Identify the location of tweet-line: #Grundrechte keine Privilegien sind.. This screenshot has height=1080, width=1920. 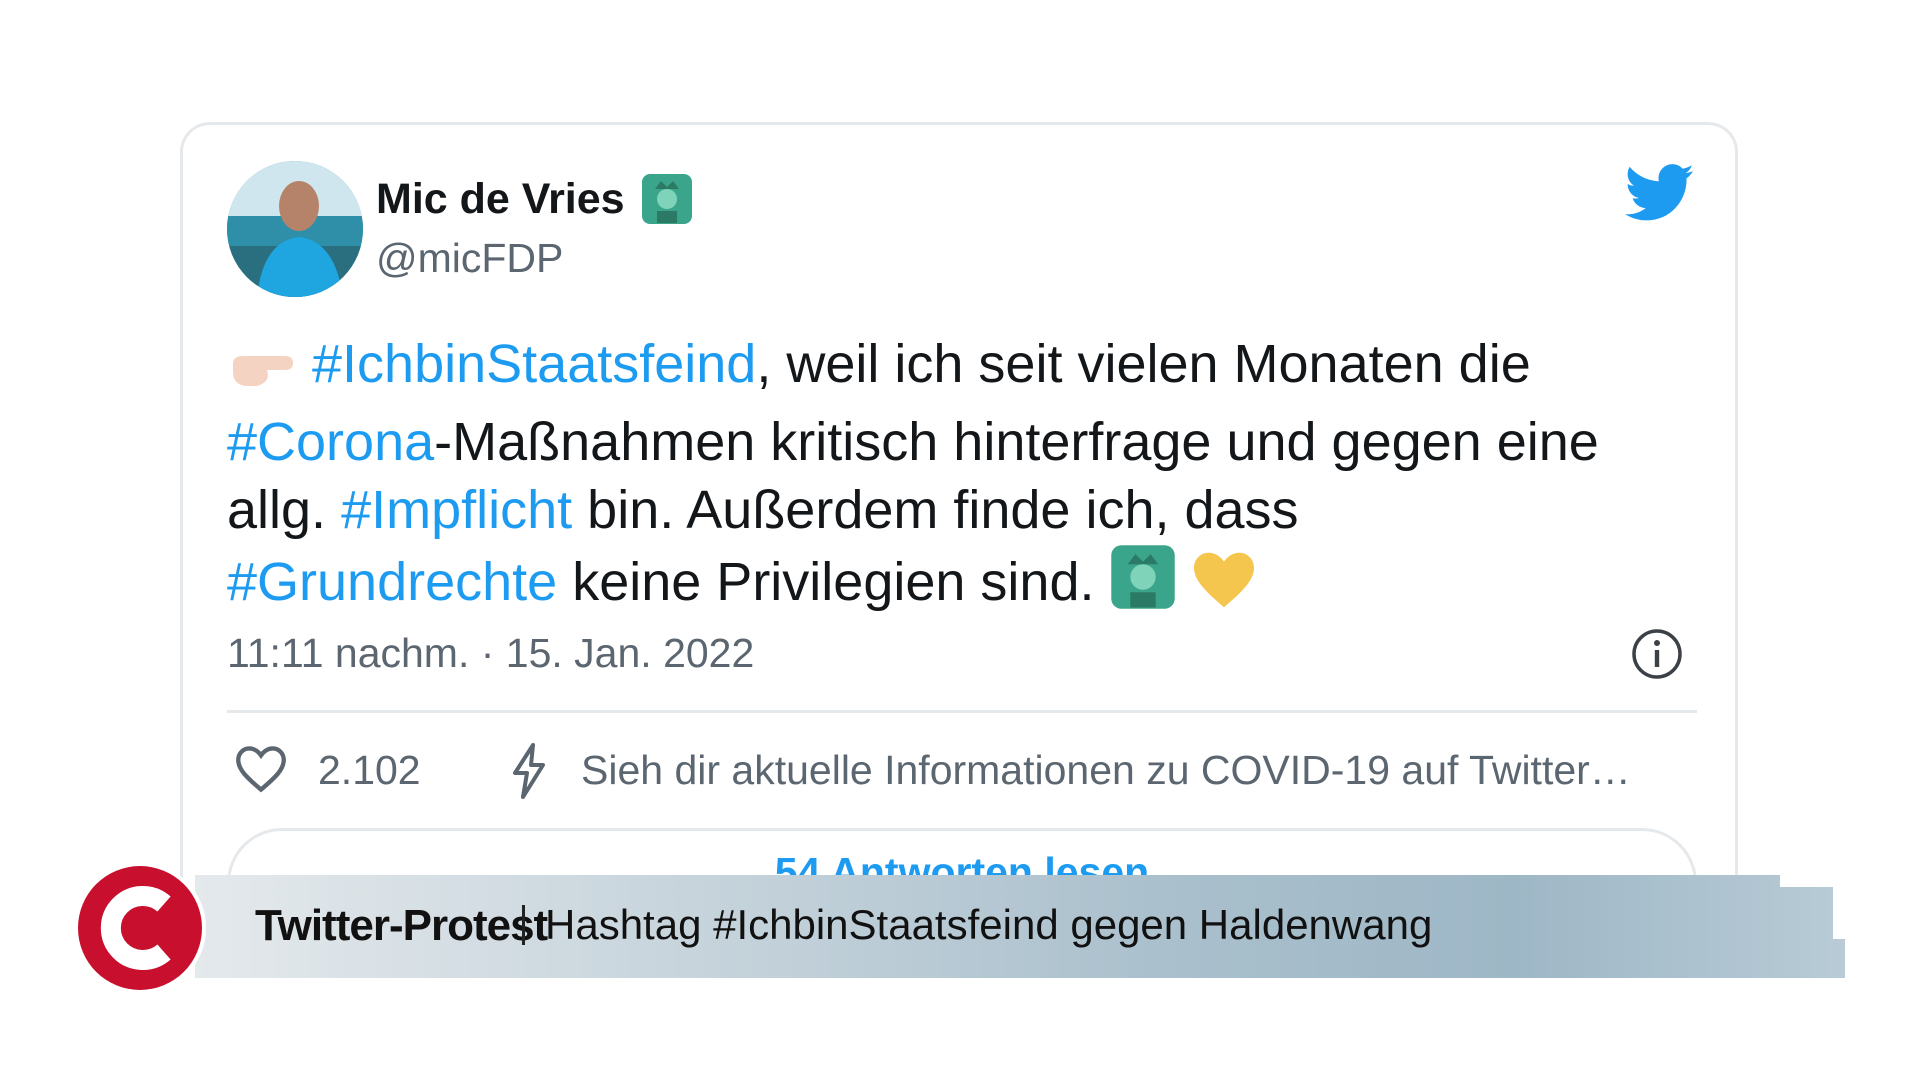
(967, 585).